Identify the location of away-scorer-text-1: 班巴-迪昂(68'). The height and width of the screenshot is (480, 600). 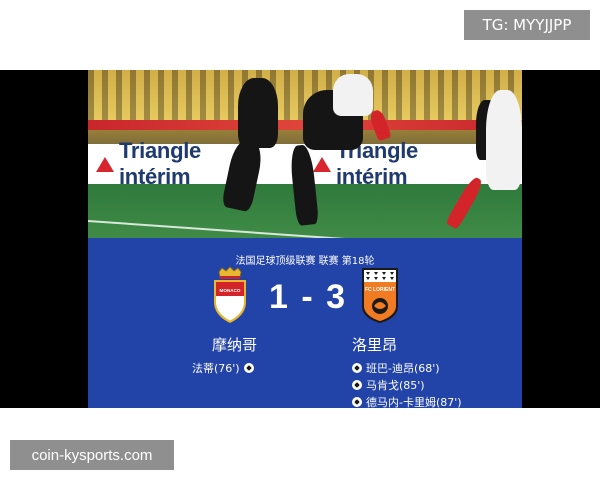
(403, 368).